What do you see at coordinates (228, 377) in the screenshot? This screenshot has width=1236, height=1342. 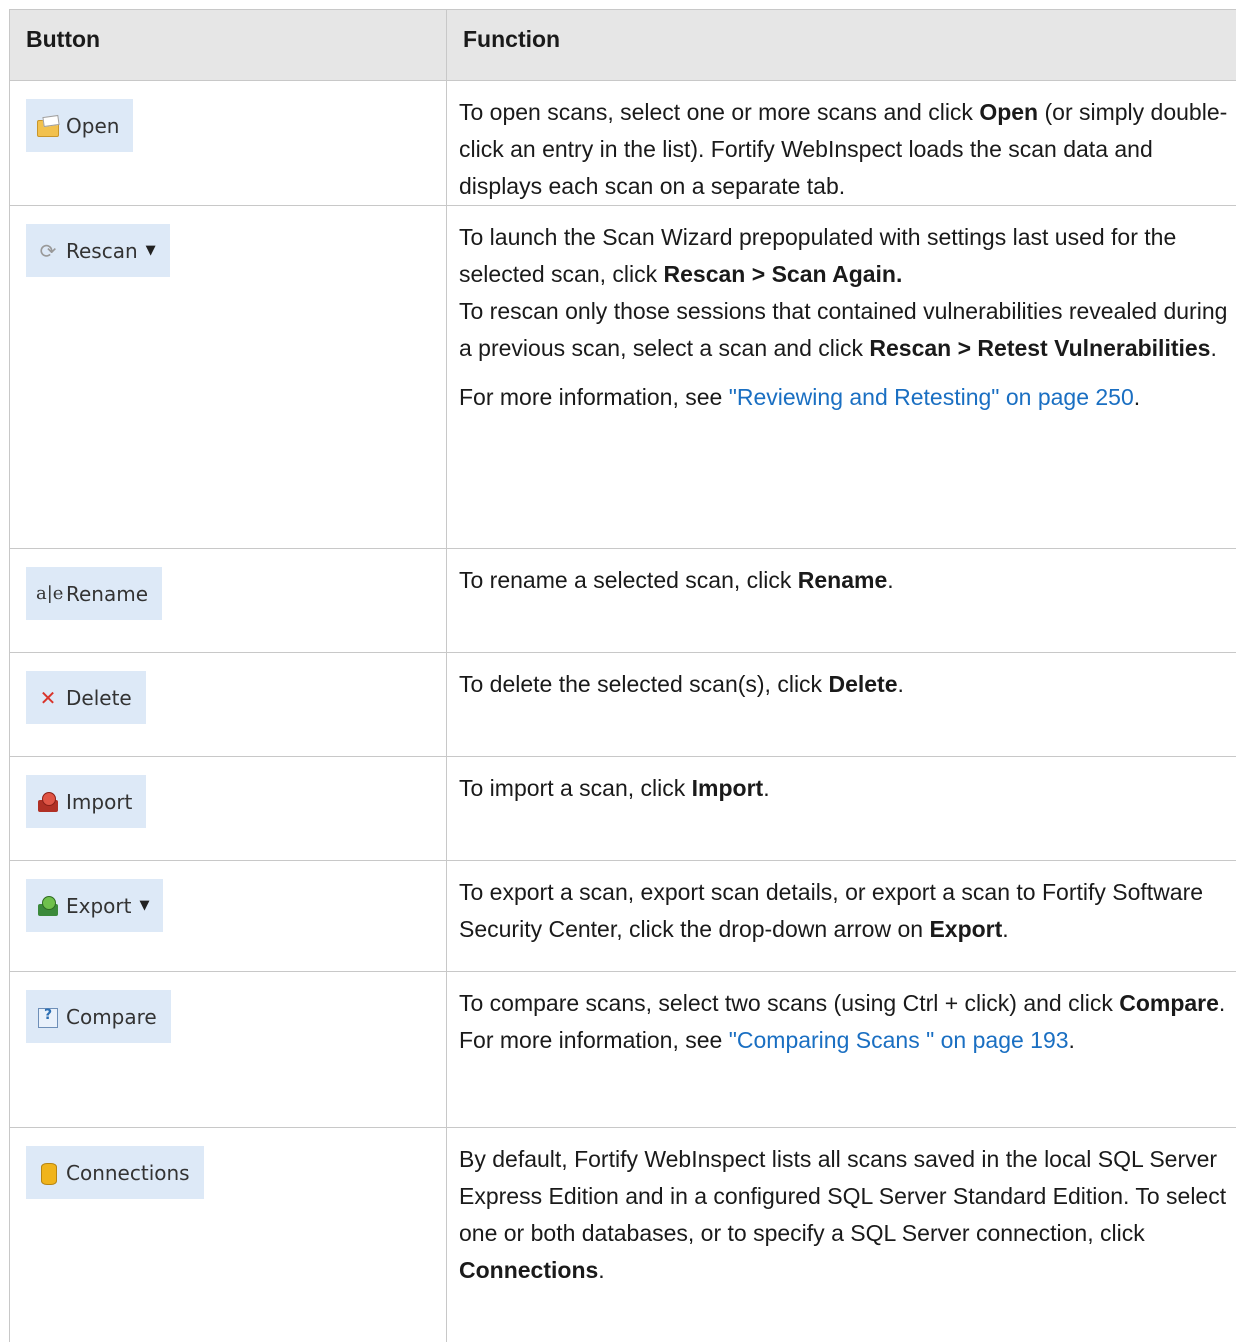 I see `button-cell: ⟳ Rescan ▼` at bounding box center [228, 377].